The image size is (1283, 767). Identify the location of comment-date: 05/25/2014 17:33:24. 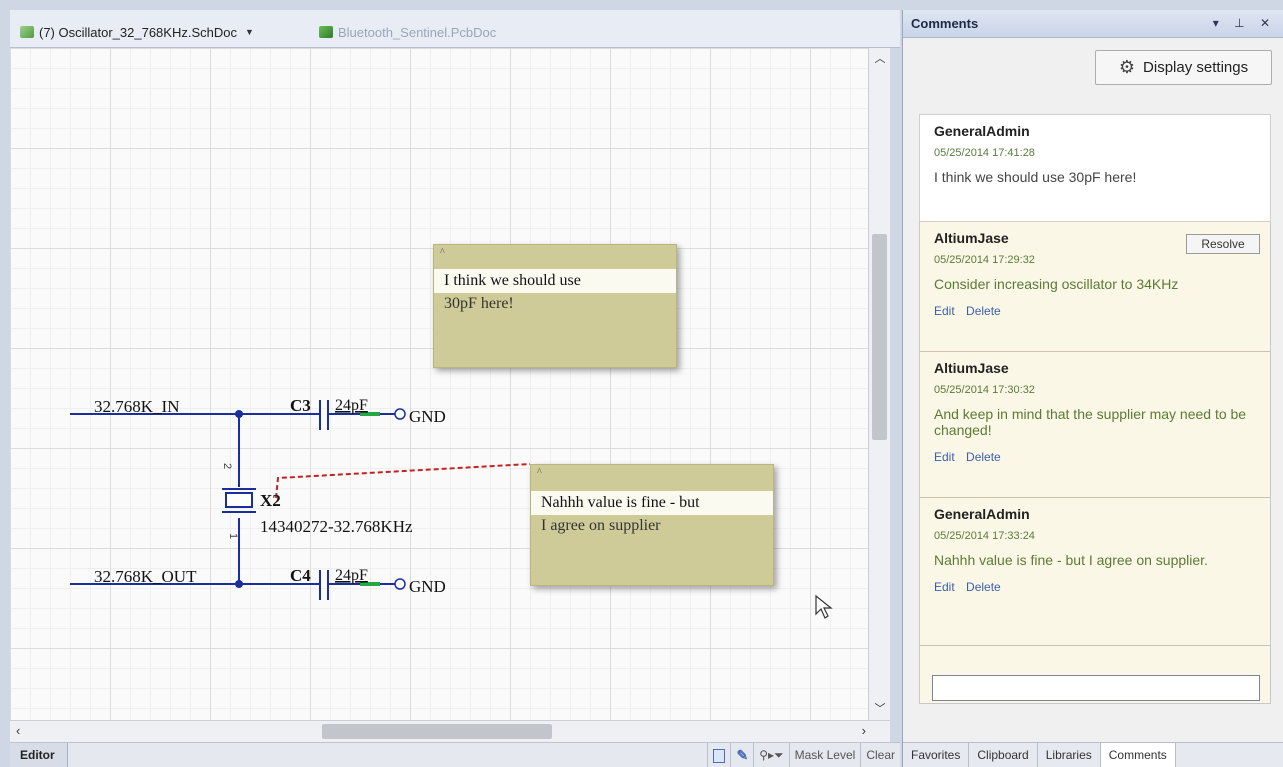
(984, 536).